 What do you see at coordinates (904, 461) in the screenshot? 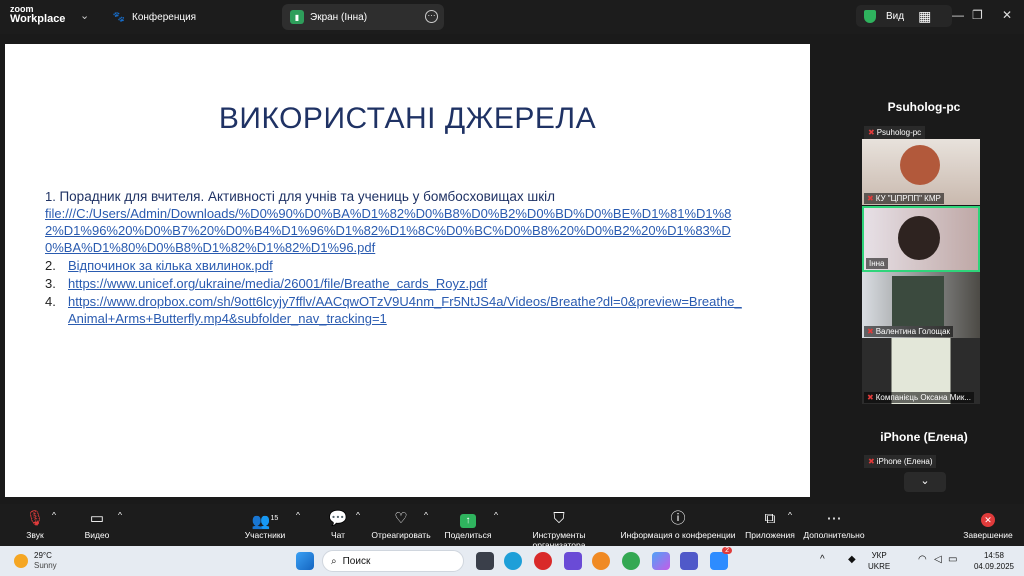
I see `participant-tag-label: iPhone (Елена)` at bounding box center [904, 461].